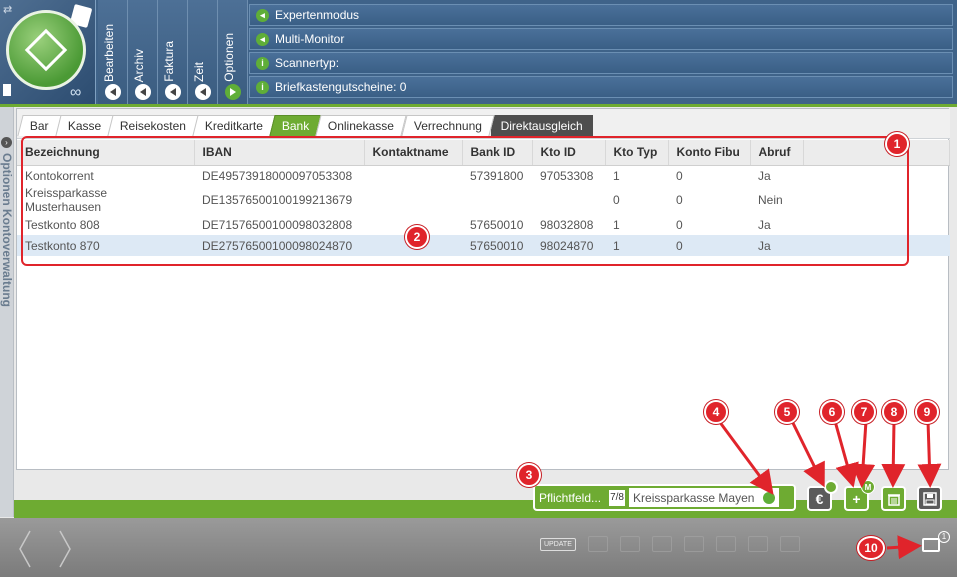 The height and width of the screenshot is (577, 957). Describe the element at coordinates (7, 90) in the screenshot. I see `page-icon` at that location.